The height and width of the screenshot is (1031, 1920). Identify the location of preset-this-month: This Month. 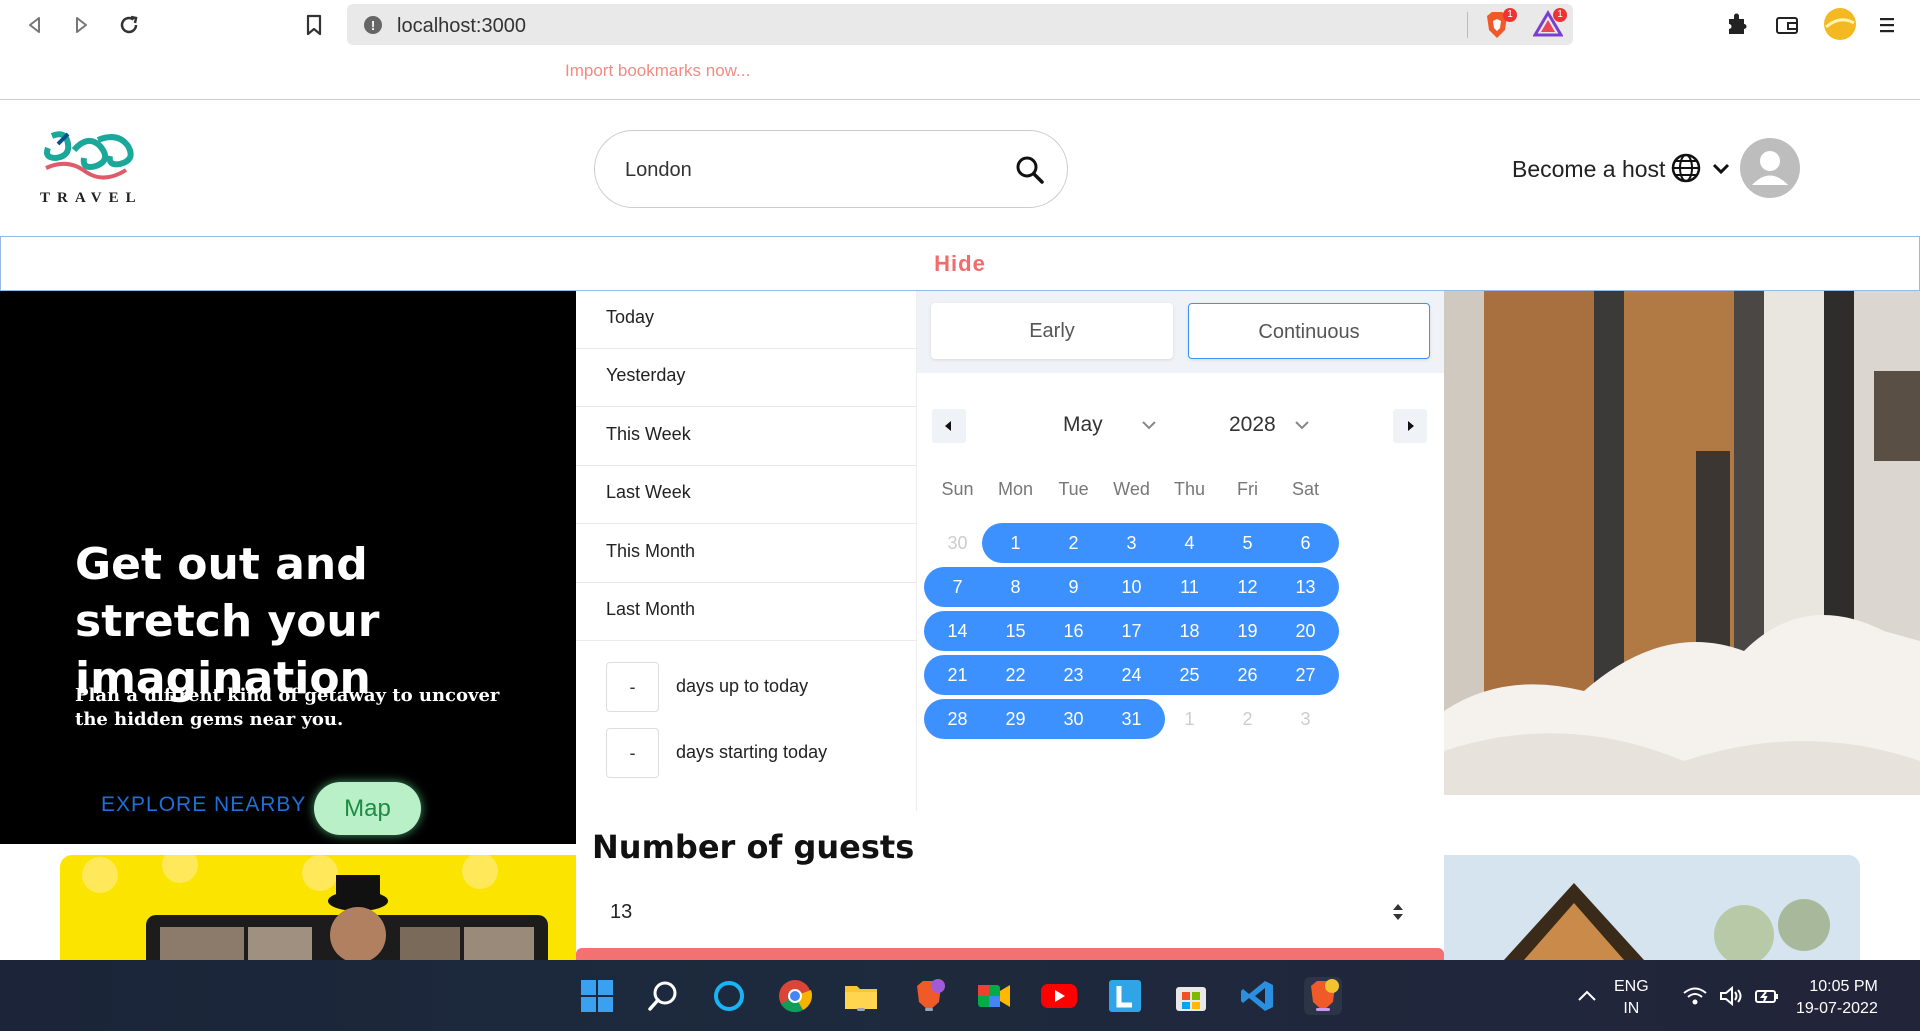
(746, 554).